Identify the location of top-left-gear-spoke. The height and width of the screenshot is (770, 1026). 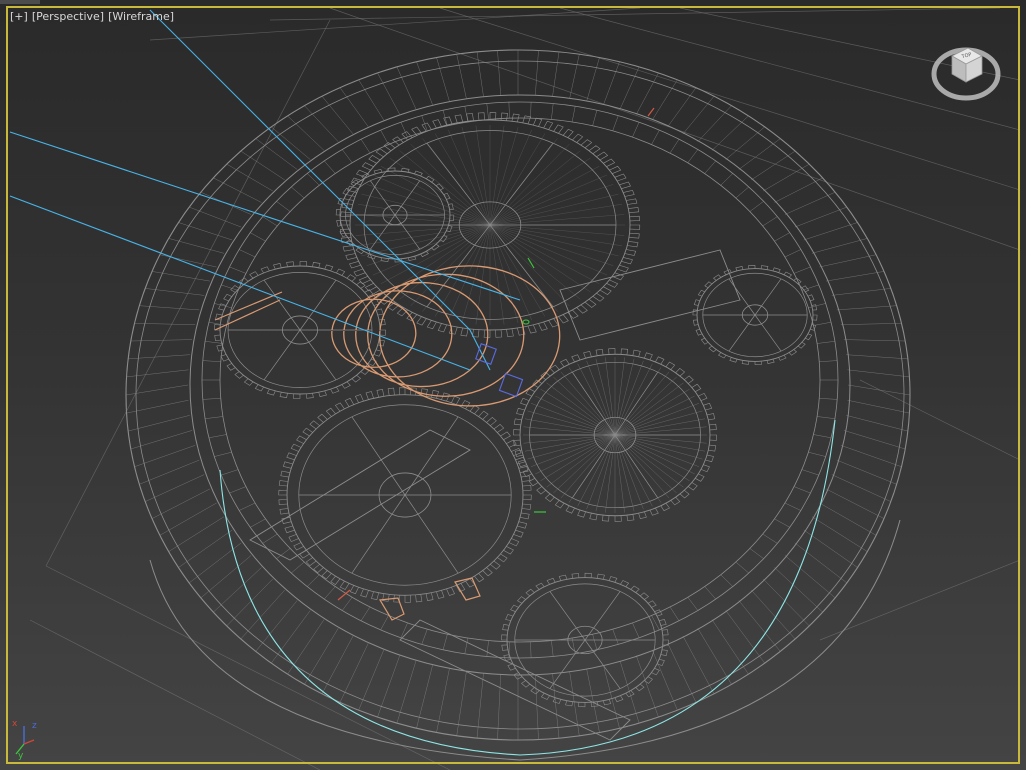
(383, 198).